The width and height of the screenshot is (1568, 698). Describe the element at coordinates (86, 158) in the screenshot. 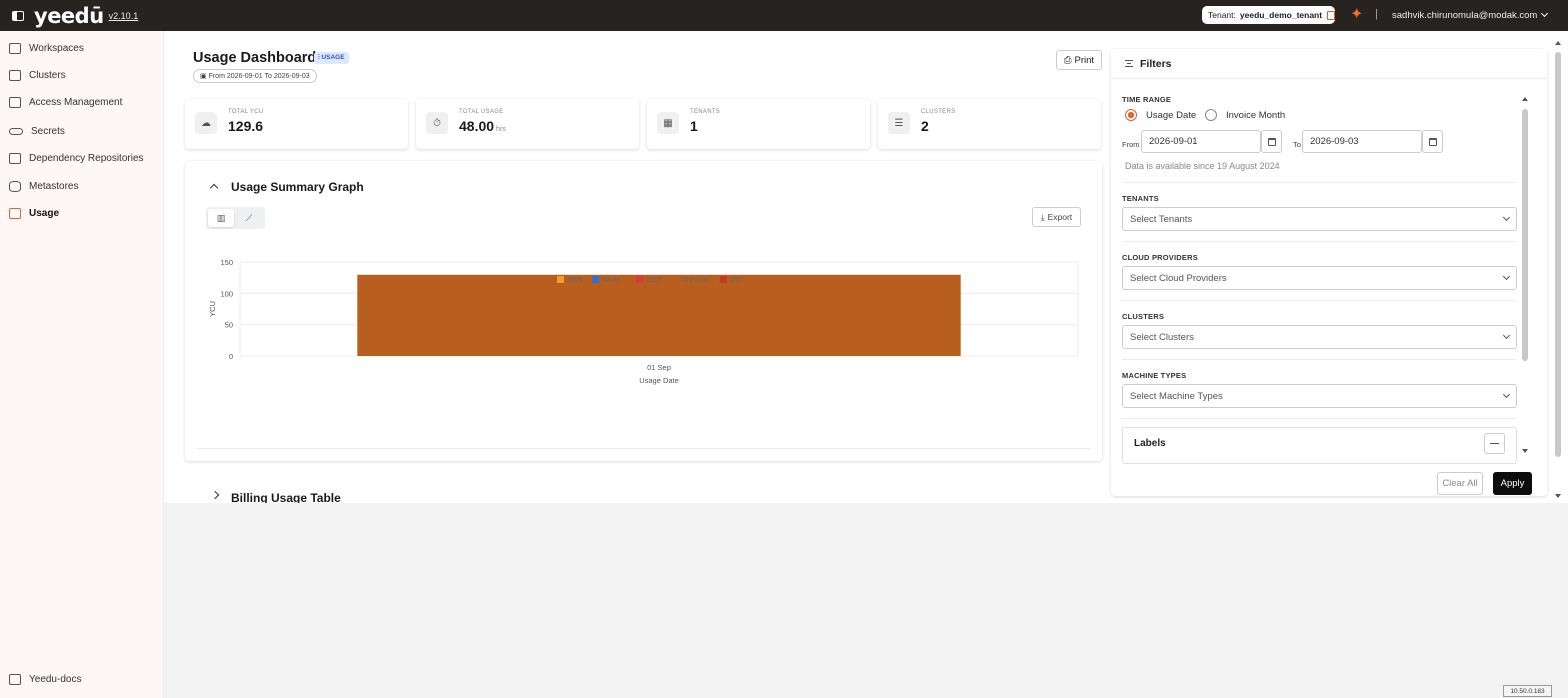

I see `sidebar-item-label: Dependency Repositories` at that location.